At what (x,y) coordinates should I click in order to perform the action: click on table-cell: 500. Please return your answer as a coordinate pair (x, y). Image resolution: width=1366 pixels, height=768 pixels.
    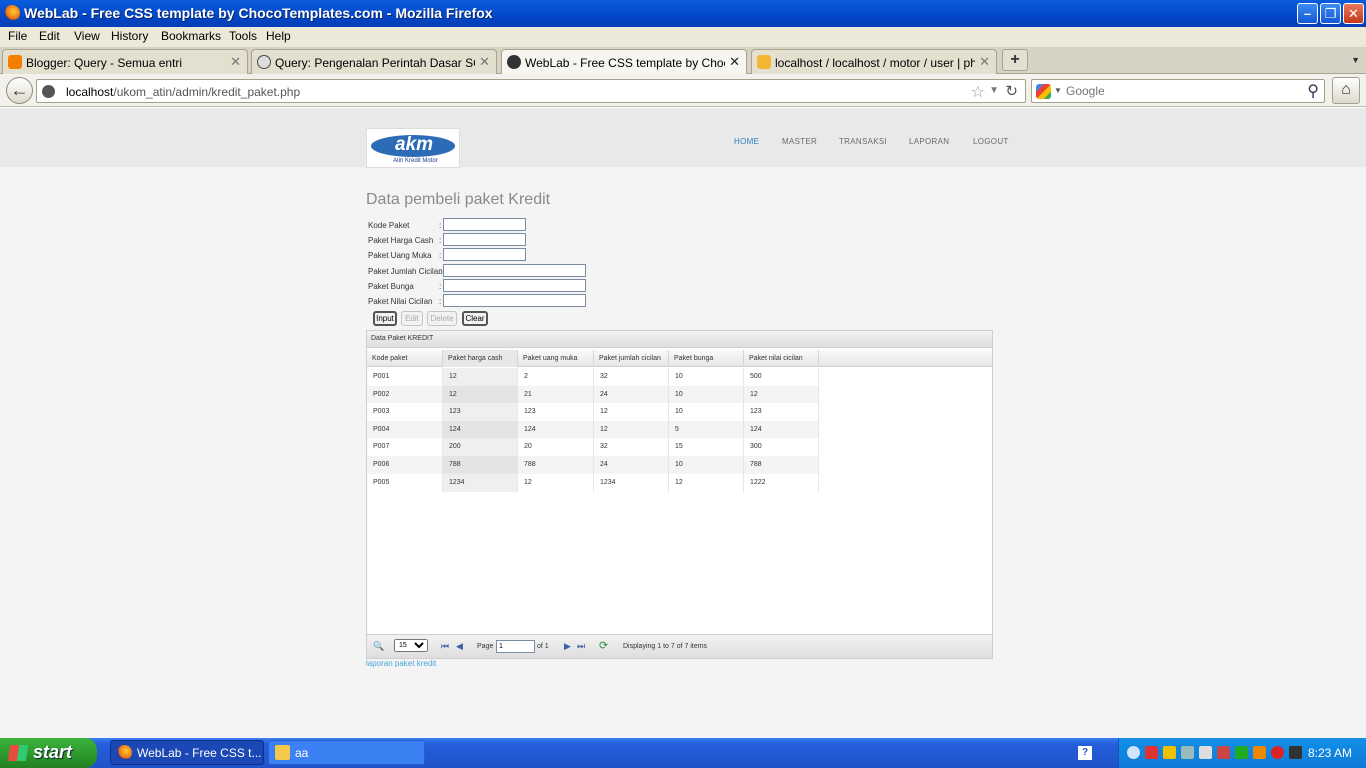
    Looking at the image, I should click on (781, 377).